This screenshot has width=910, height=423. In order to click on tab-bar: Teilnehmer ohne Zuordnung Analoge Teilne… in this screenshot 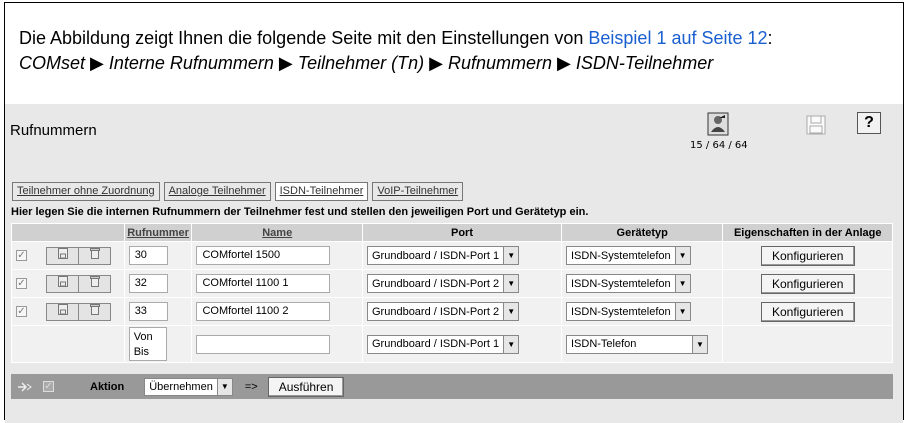, I will do `click(238, 191)`.